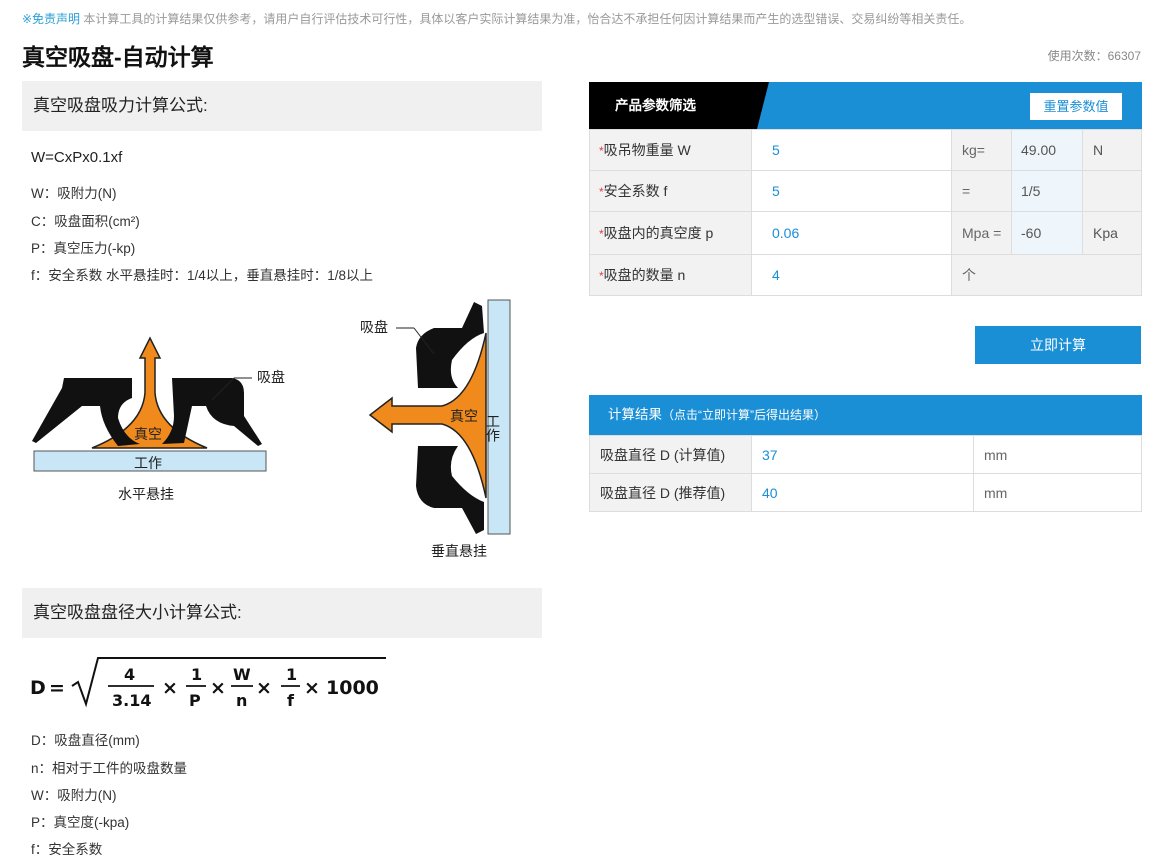 Image resolution: width=1160 pixels, height=865 pixels. Describe the element at coordinates (635, 414) in the screenshot. I see `results-title: 计算结果` at that location.